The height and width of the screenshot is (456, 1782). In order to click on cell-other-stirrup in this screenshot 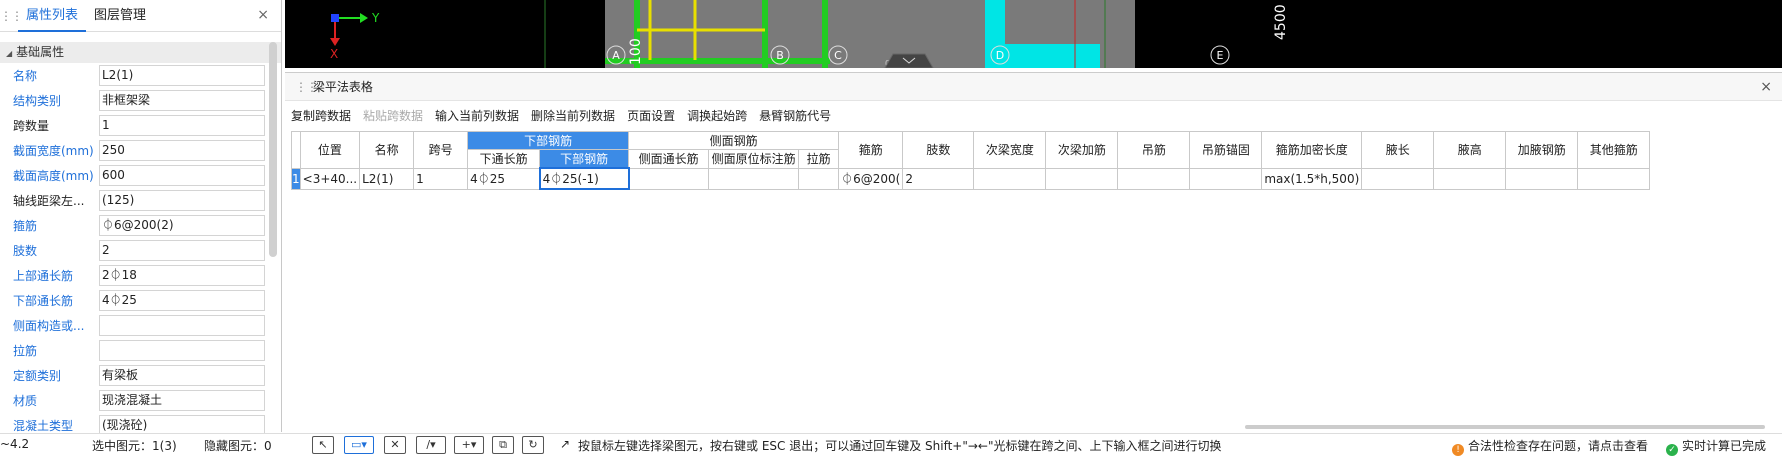, I will do `click(1614, 178)`.